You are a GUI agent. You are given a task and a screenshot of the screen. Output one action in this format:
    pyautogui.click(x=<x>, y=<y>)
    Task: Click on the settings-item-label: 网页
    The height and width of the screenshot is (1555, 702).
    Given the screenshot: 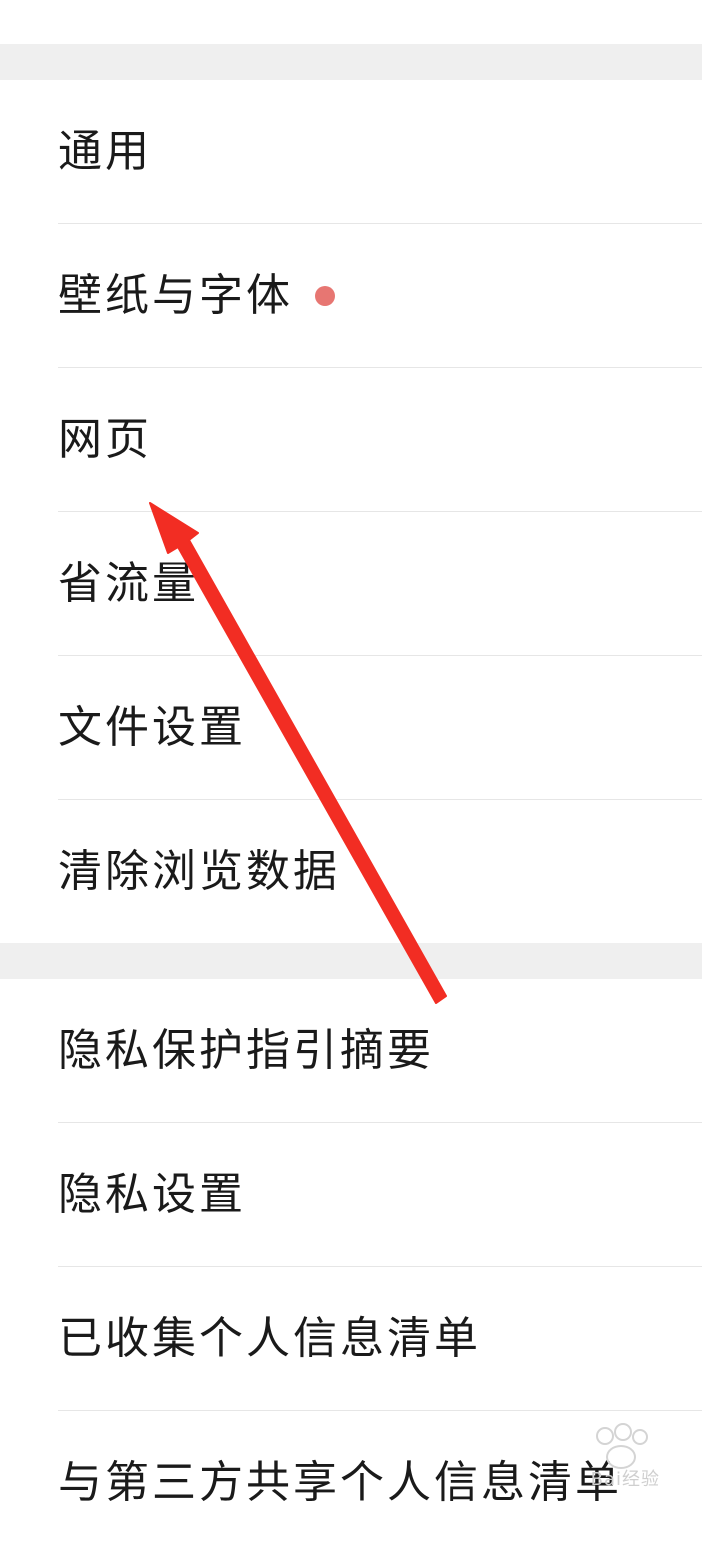 What is the action you would take?
    pyautogui.click(x=105, y=439)
    